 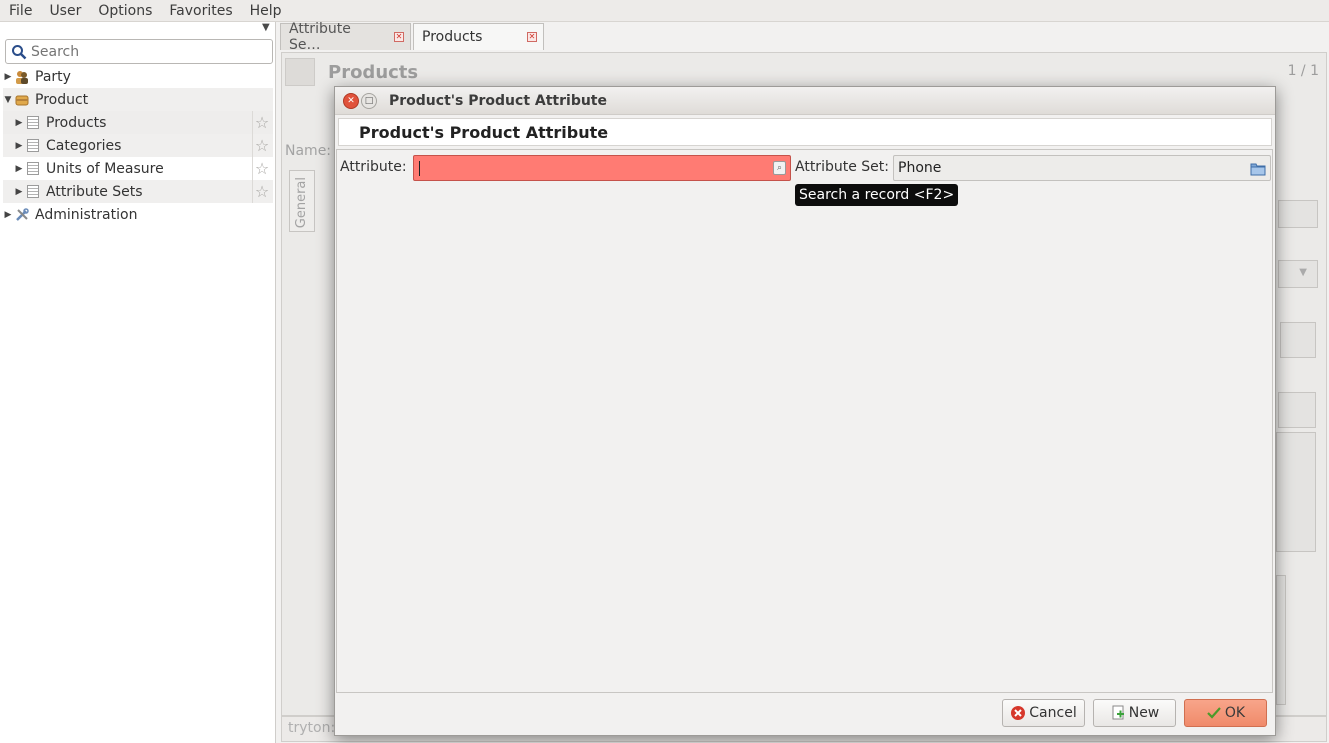 I want to click on dialog-titlebar: ✕ □ Product's Product Attribute, so click(x=805, y=101).